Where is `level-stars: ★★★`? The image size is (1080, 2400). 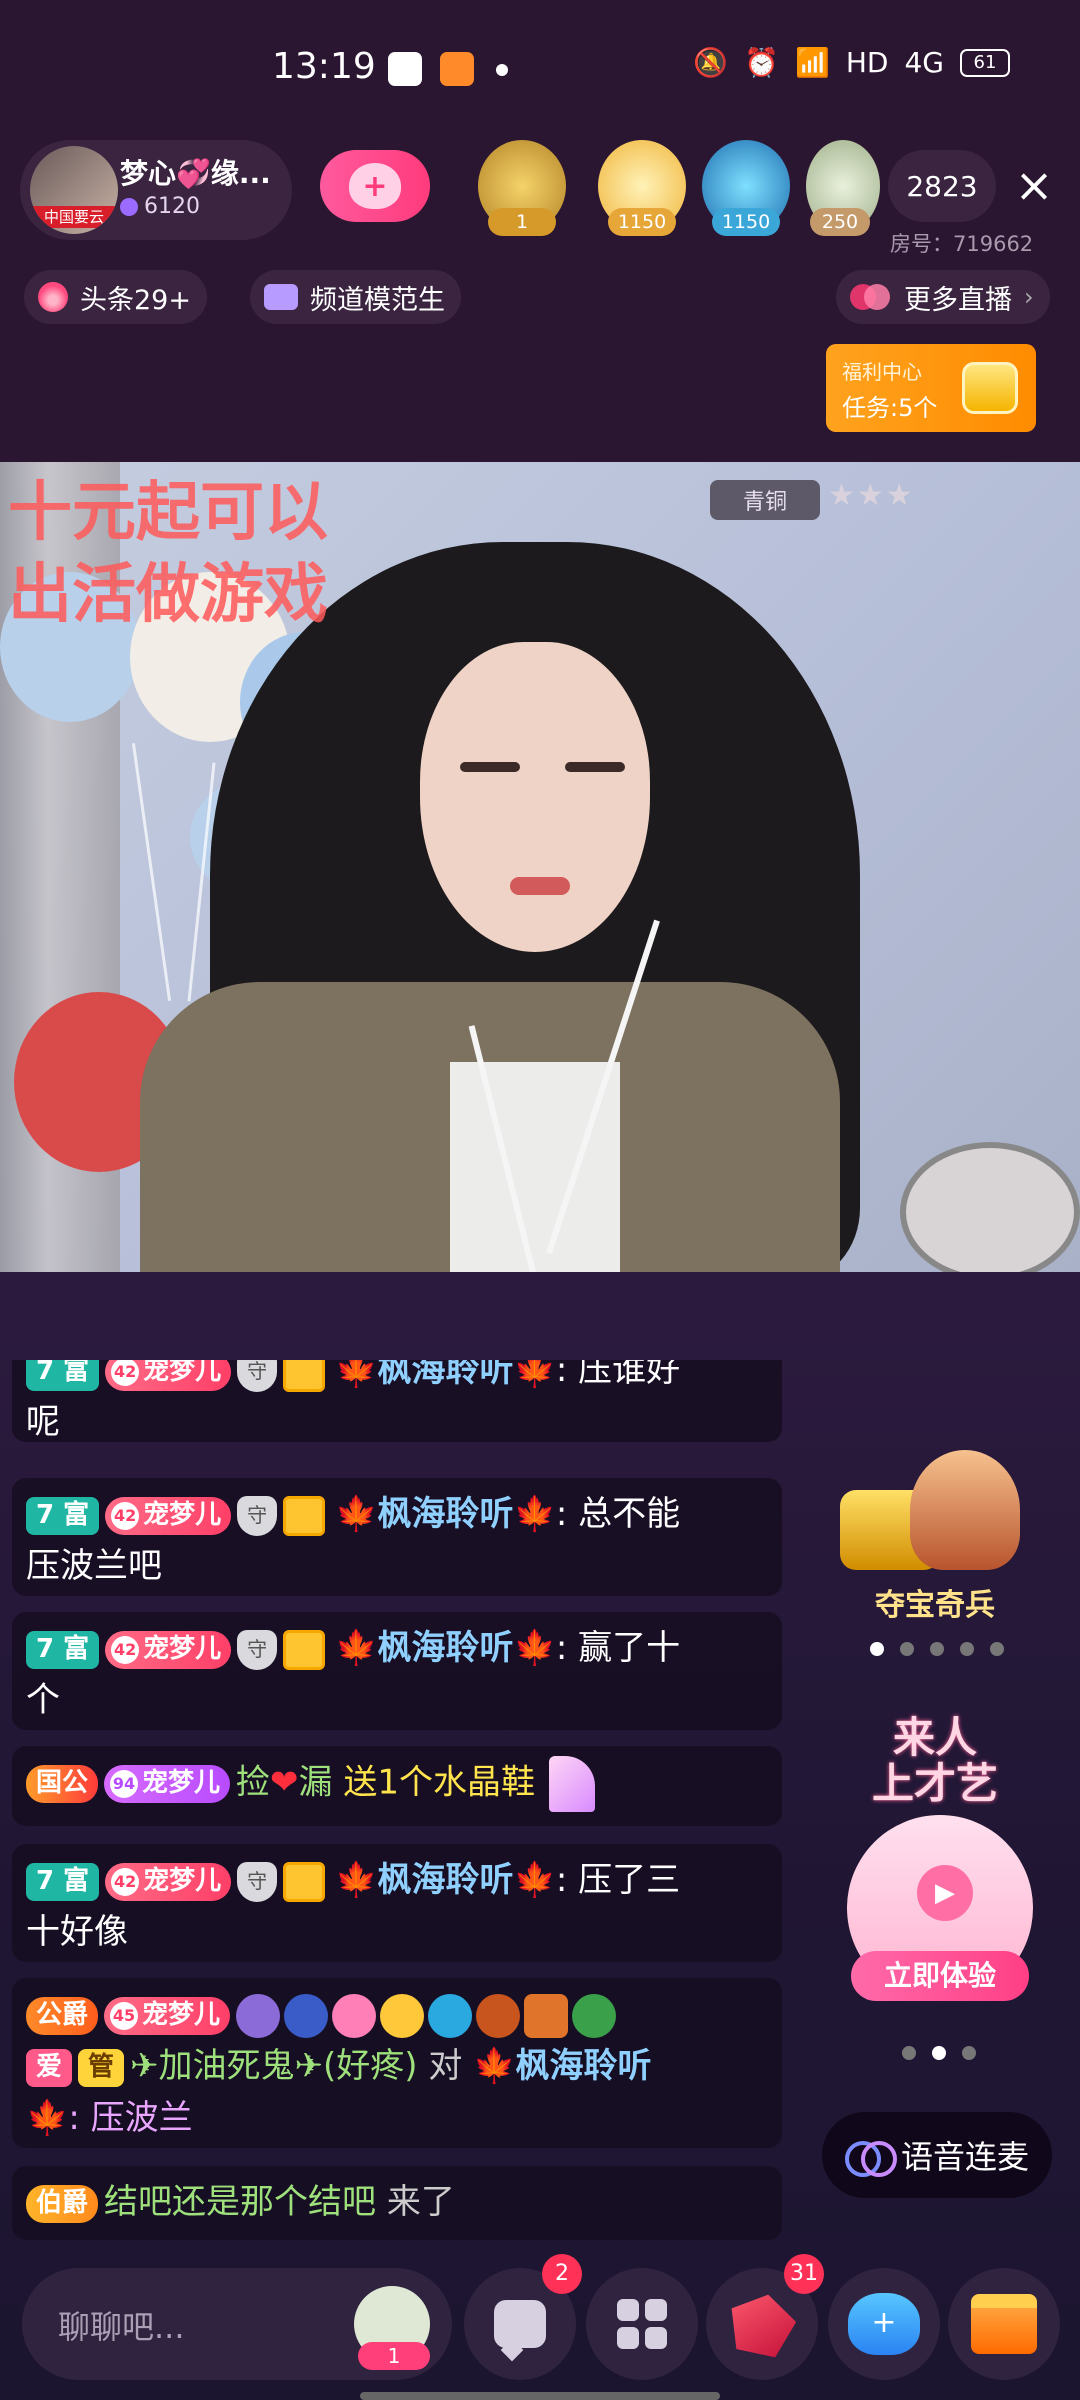
level-stars: ★★★ is located at coordinates (871, 495).